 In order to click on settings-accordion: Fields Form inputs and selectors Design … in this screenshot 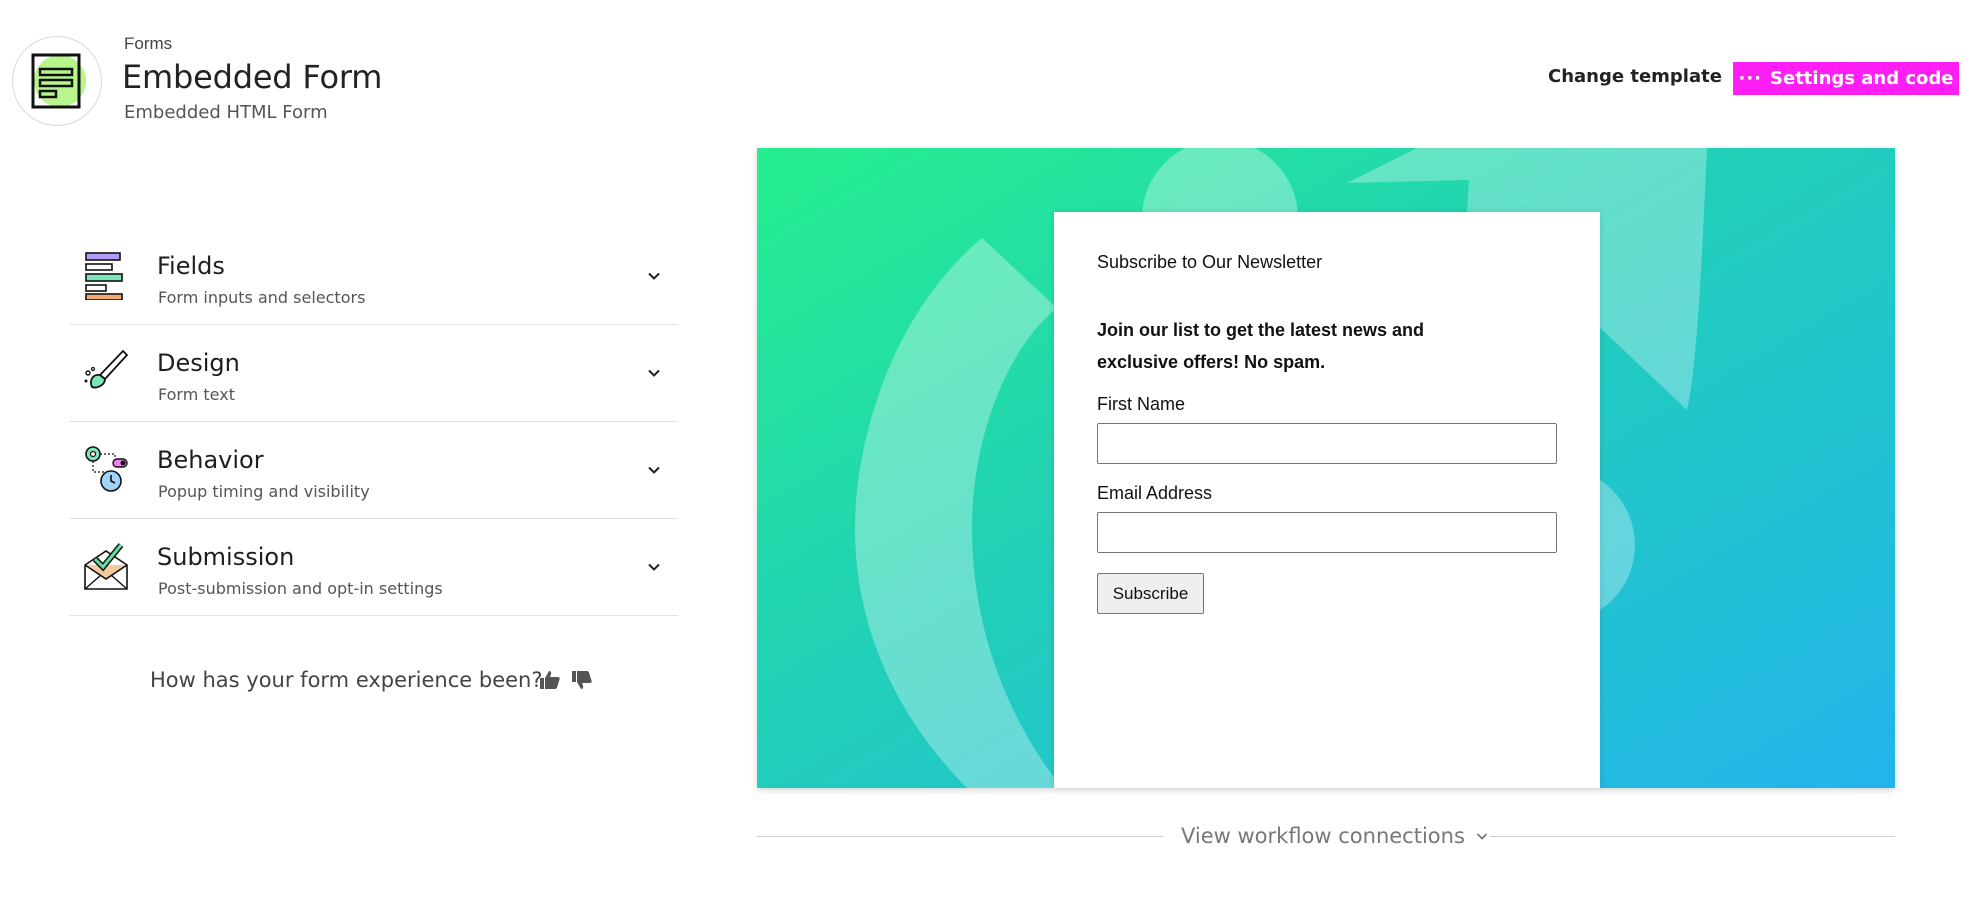, I will do `click(373, 422)`.